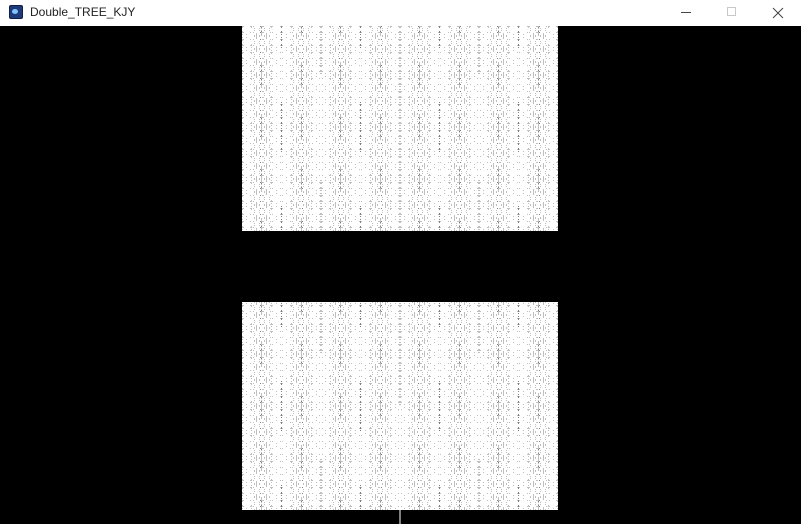 The height and width of the screenshot is (524, 801). I want to click on maximize-button, so click(732, 13).